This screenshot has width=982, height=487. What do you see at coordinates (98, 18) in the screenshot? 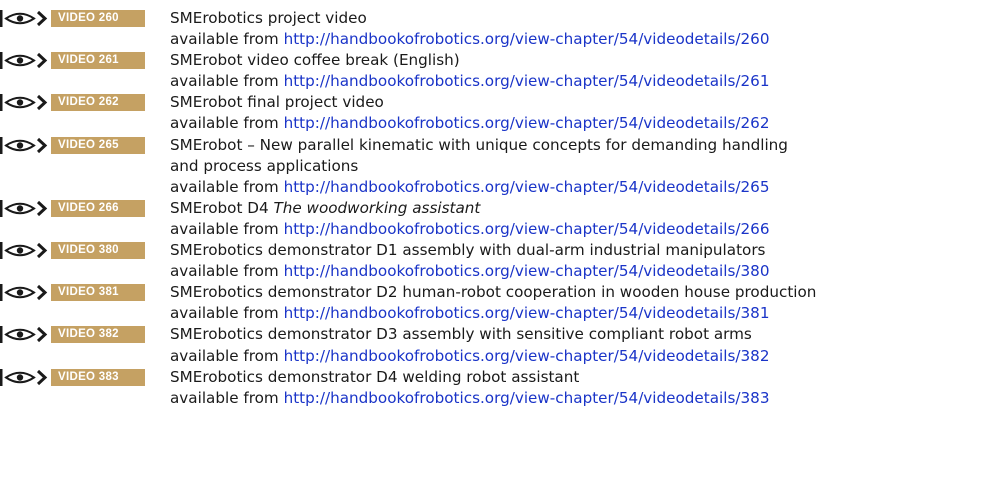
I see `video-badge-label: VIDEO 260` at bounding box center [98, 18].